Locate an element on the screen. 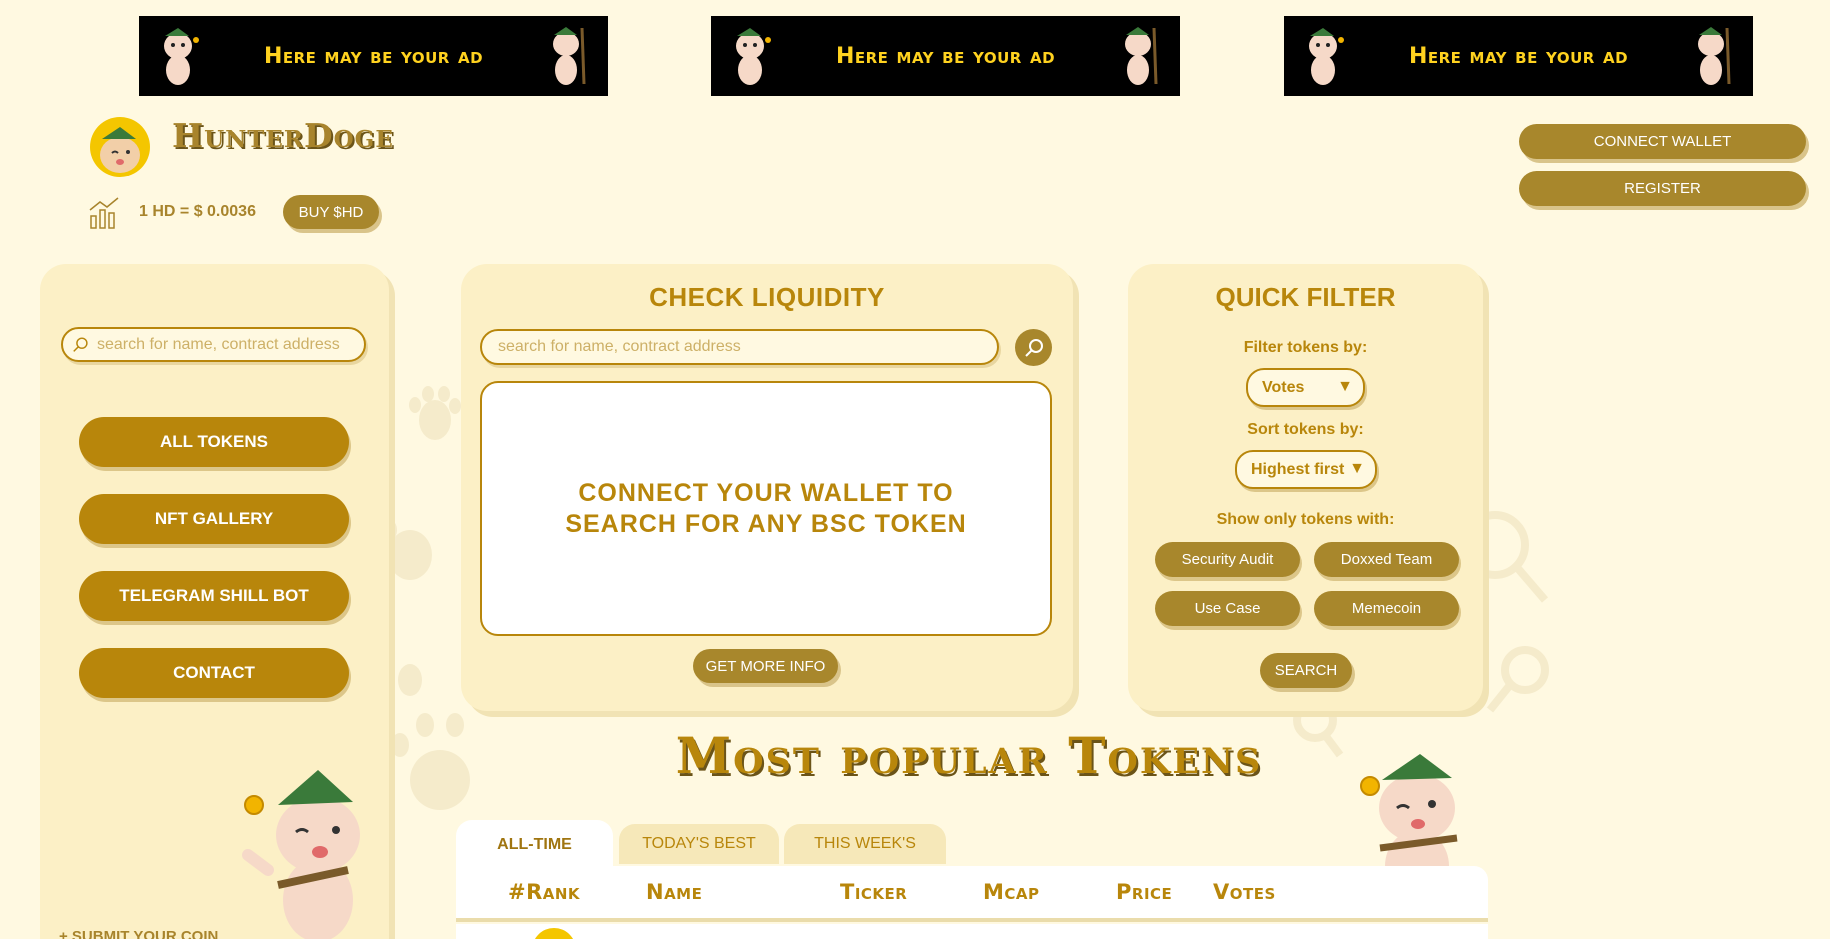 The image size is (1830, 939). ad-banner-3: Here may be your ad is located at coordinates (1518, 56).